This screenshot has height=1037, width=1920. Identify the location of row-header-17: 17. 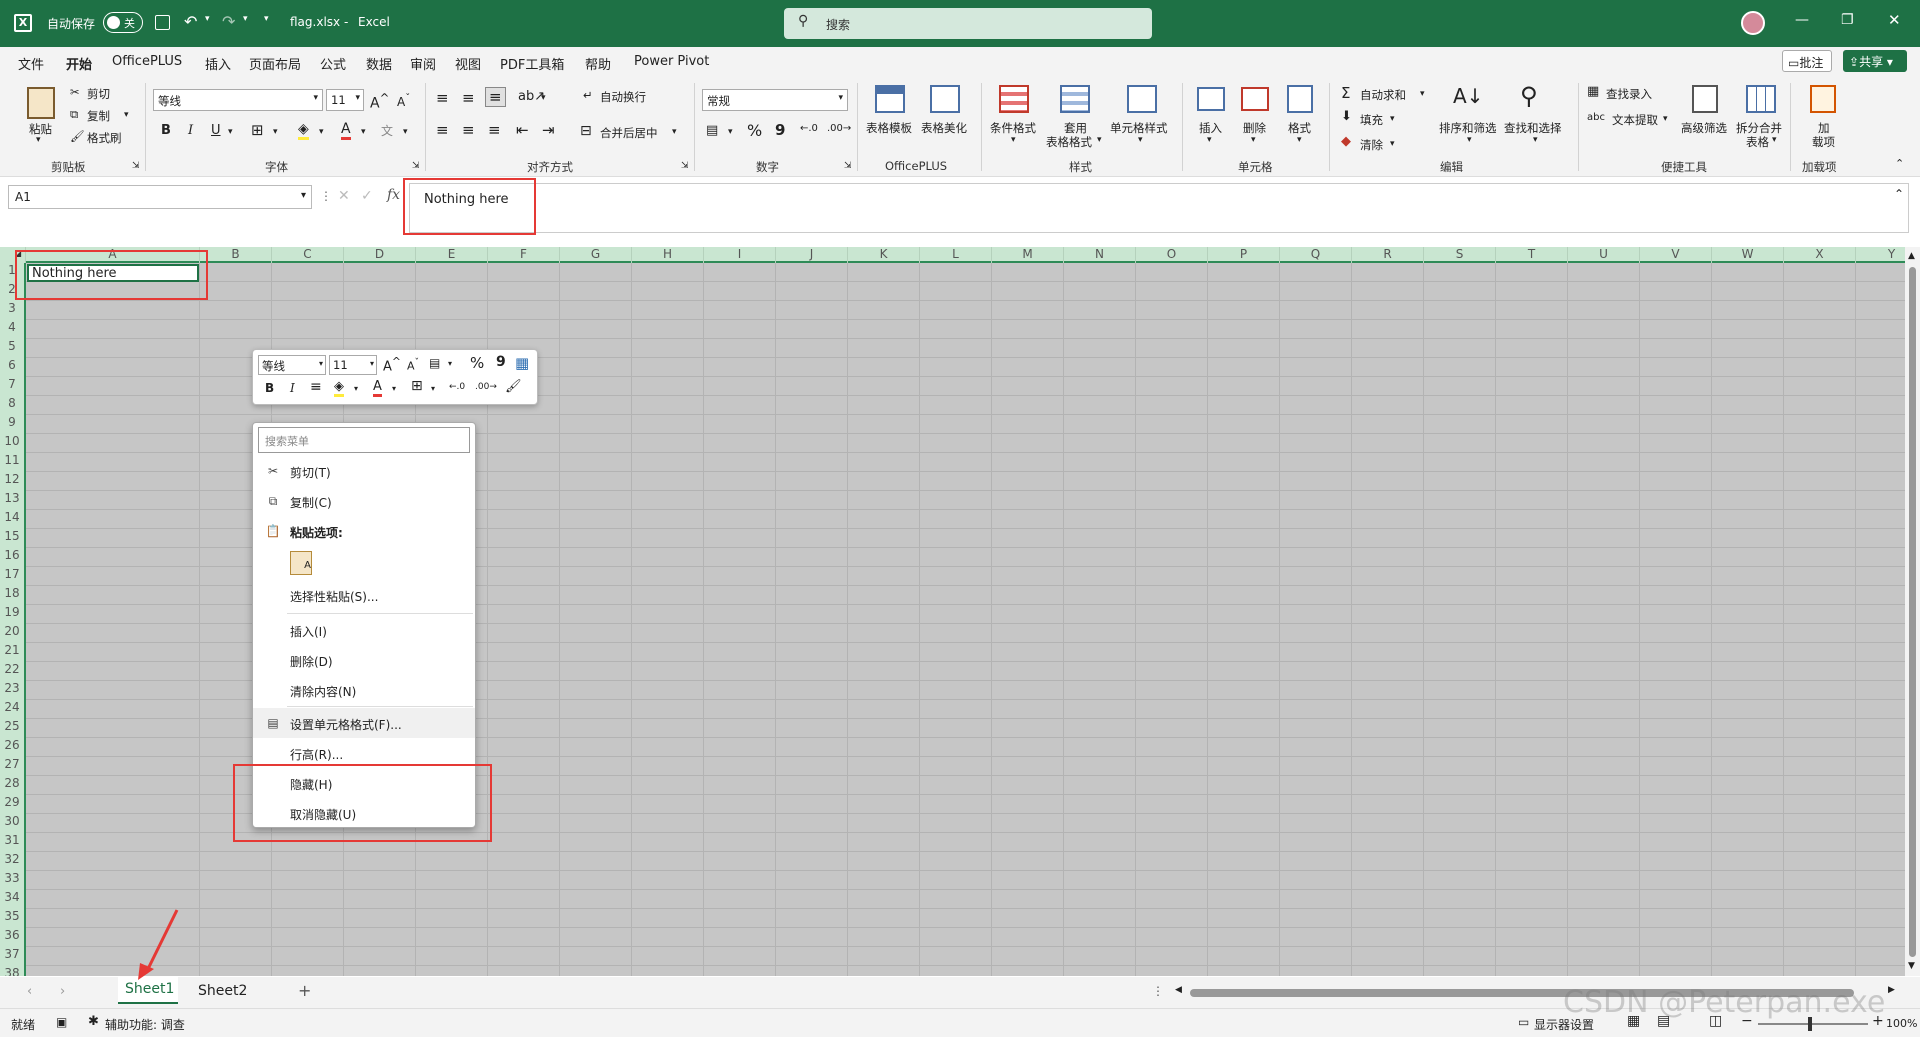
(13, 576).